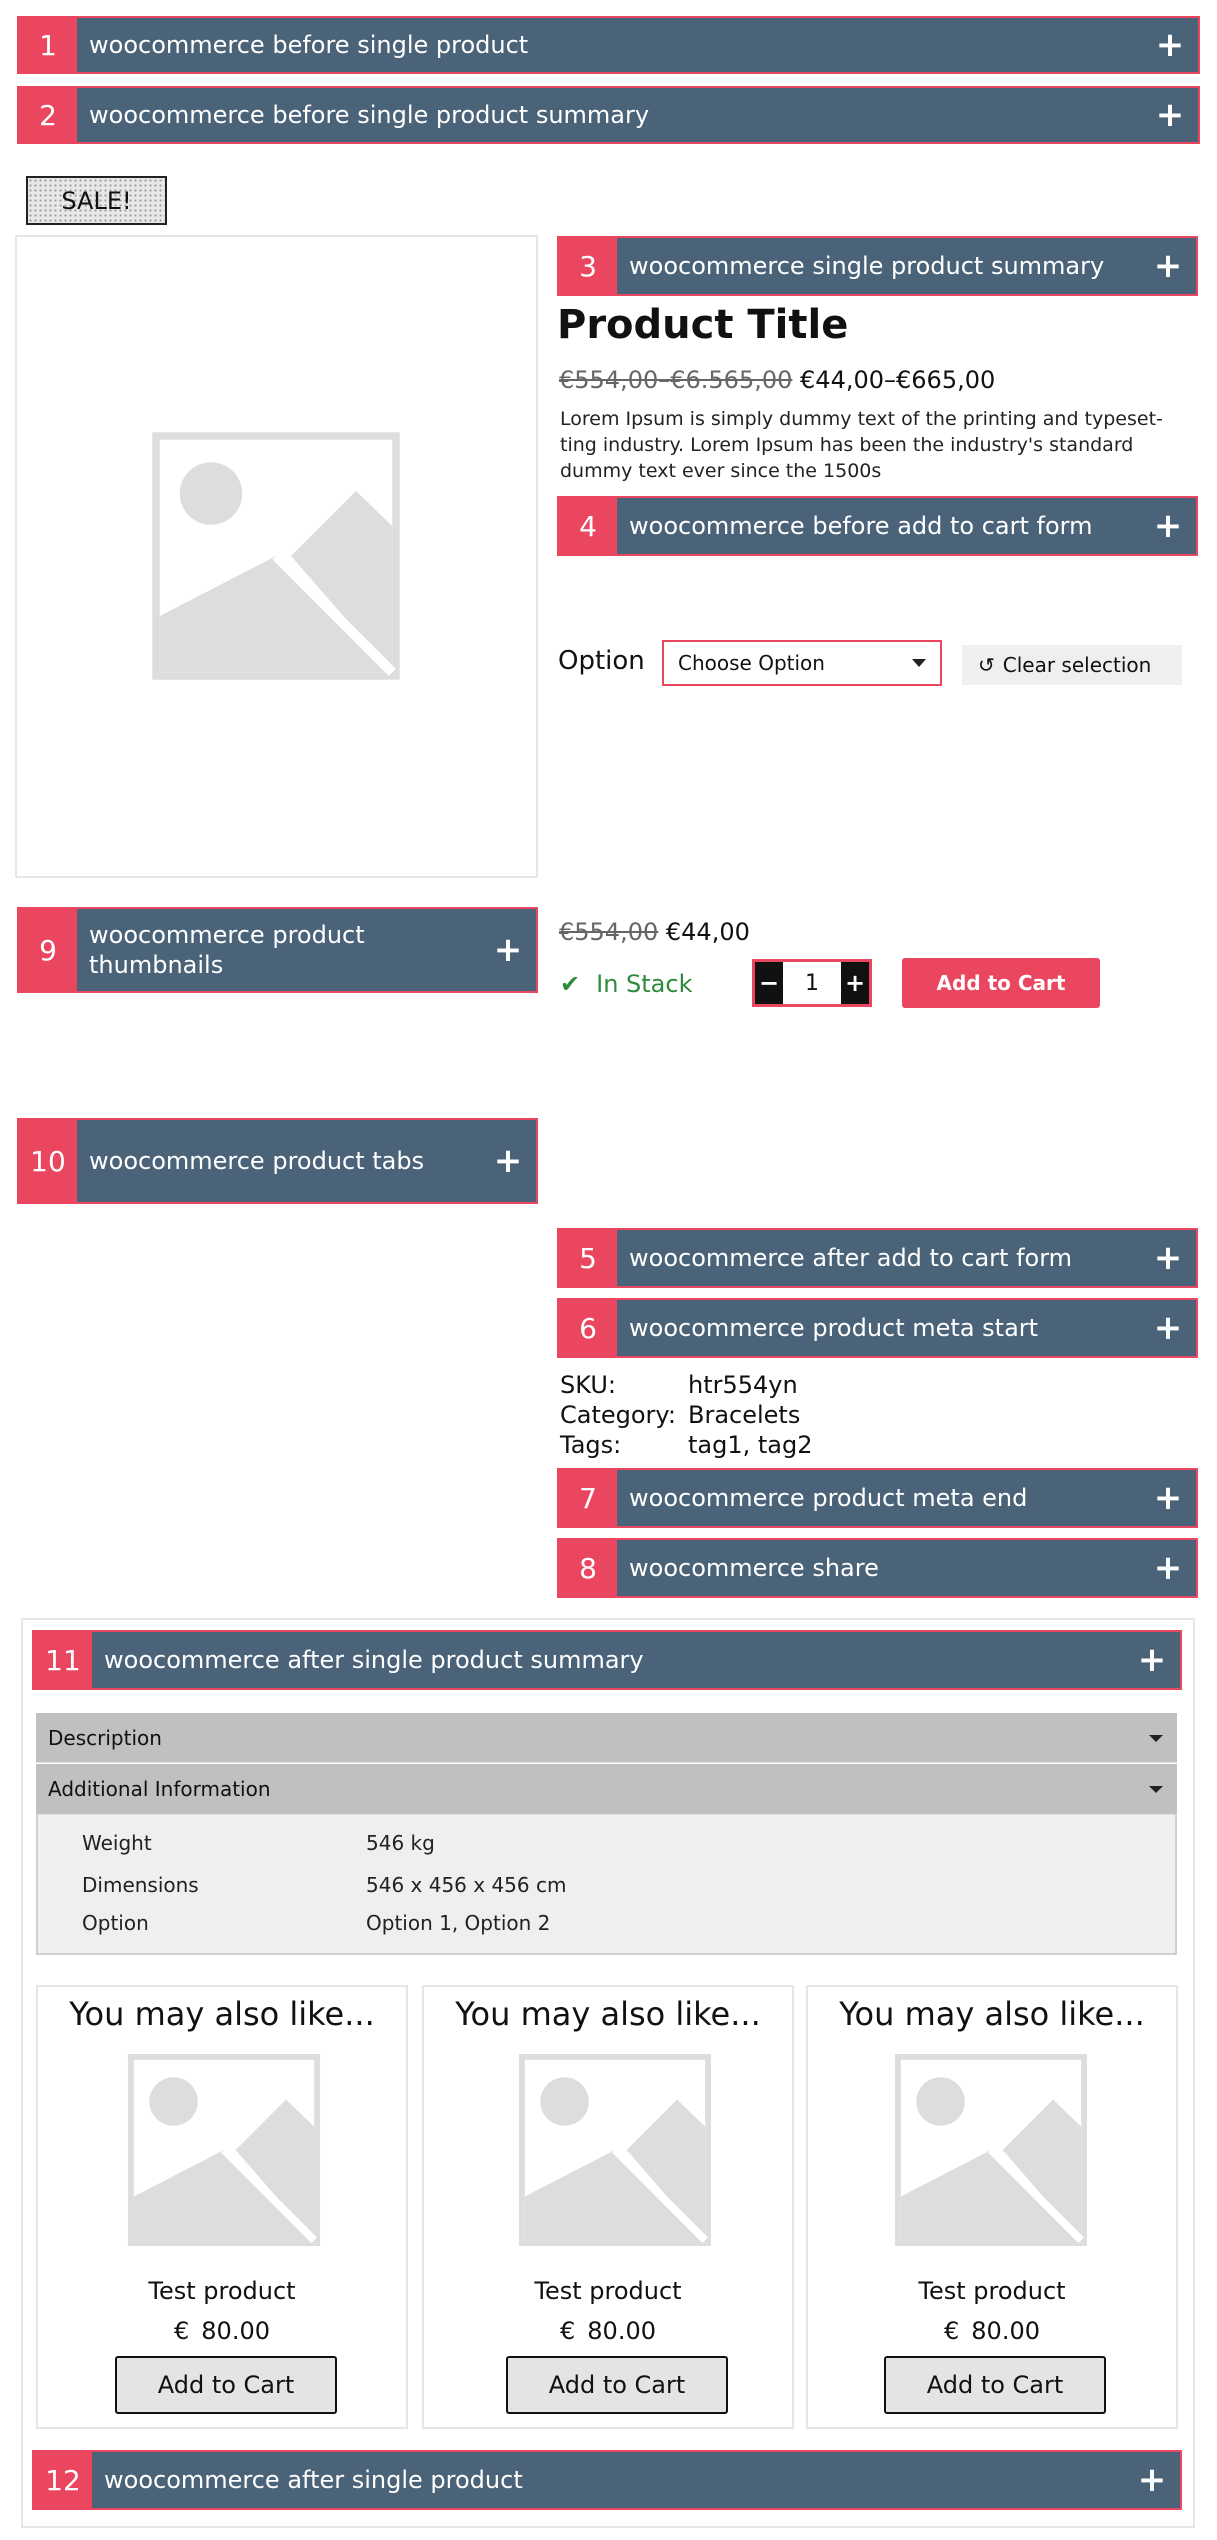 Image resolution: width=1217 pixels, height=2540 pixels. Describe the element at coordinates (834, 1328) in the screenshot. I see `hook-label: woocommerce product meta start` at that location.